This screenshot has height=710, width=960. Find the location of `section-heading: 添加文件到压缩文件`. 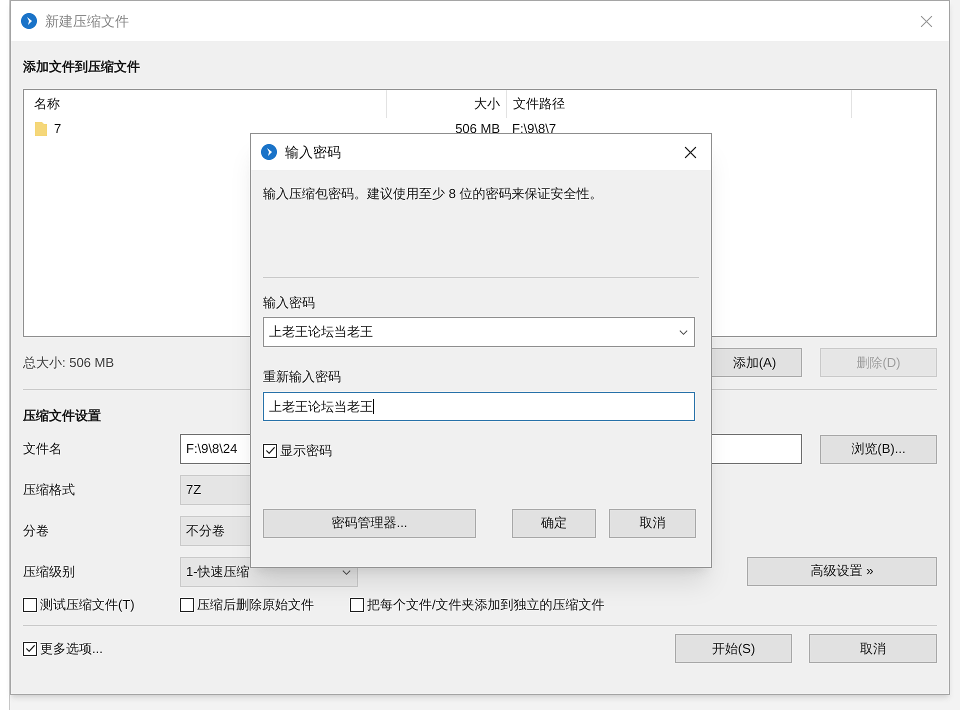

section-heading: 添加文件到压缩文件 is located at coordinates (81, 66).